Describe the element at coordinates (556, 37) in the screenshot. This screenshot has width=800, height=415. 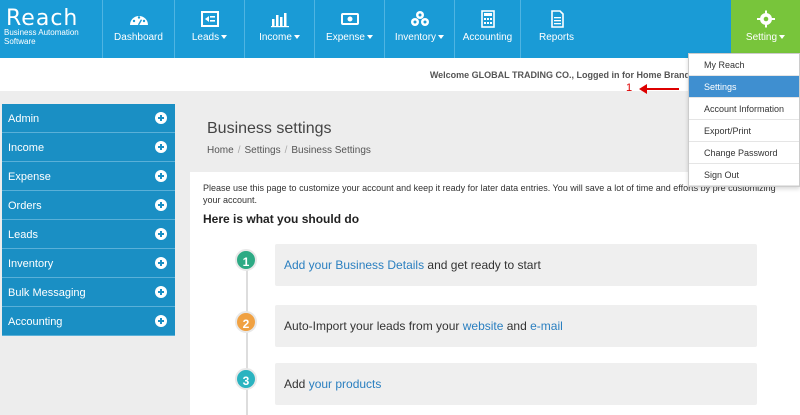
I see `nav-label: Reports` at that location.